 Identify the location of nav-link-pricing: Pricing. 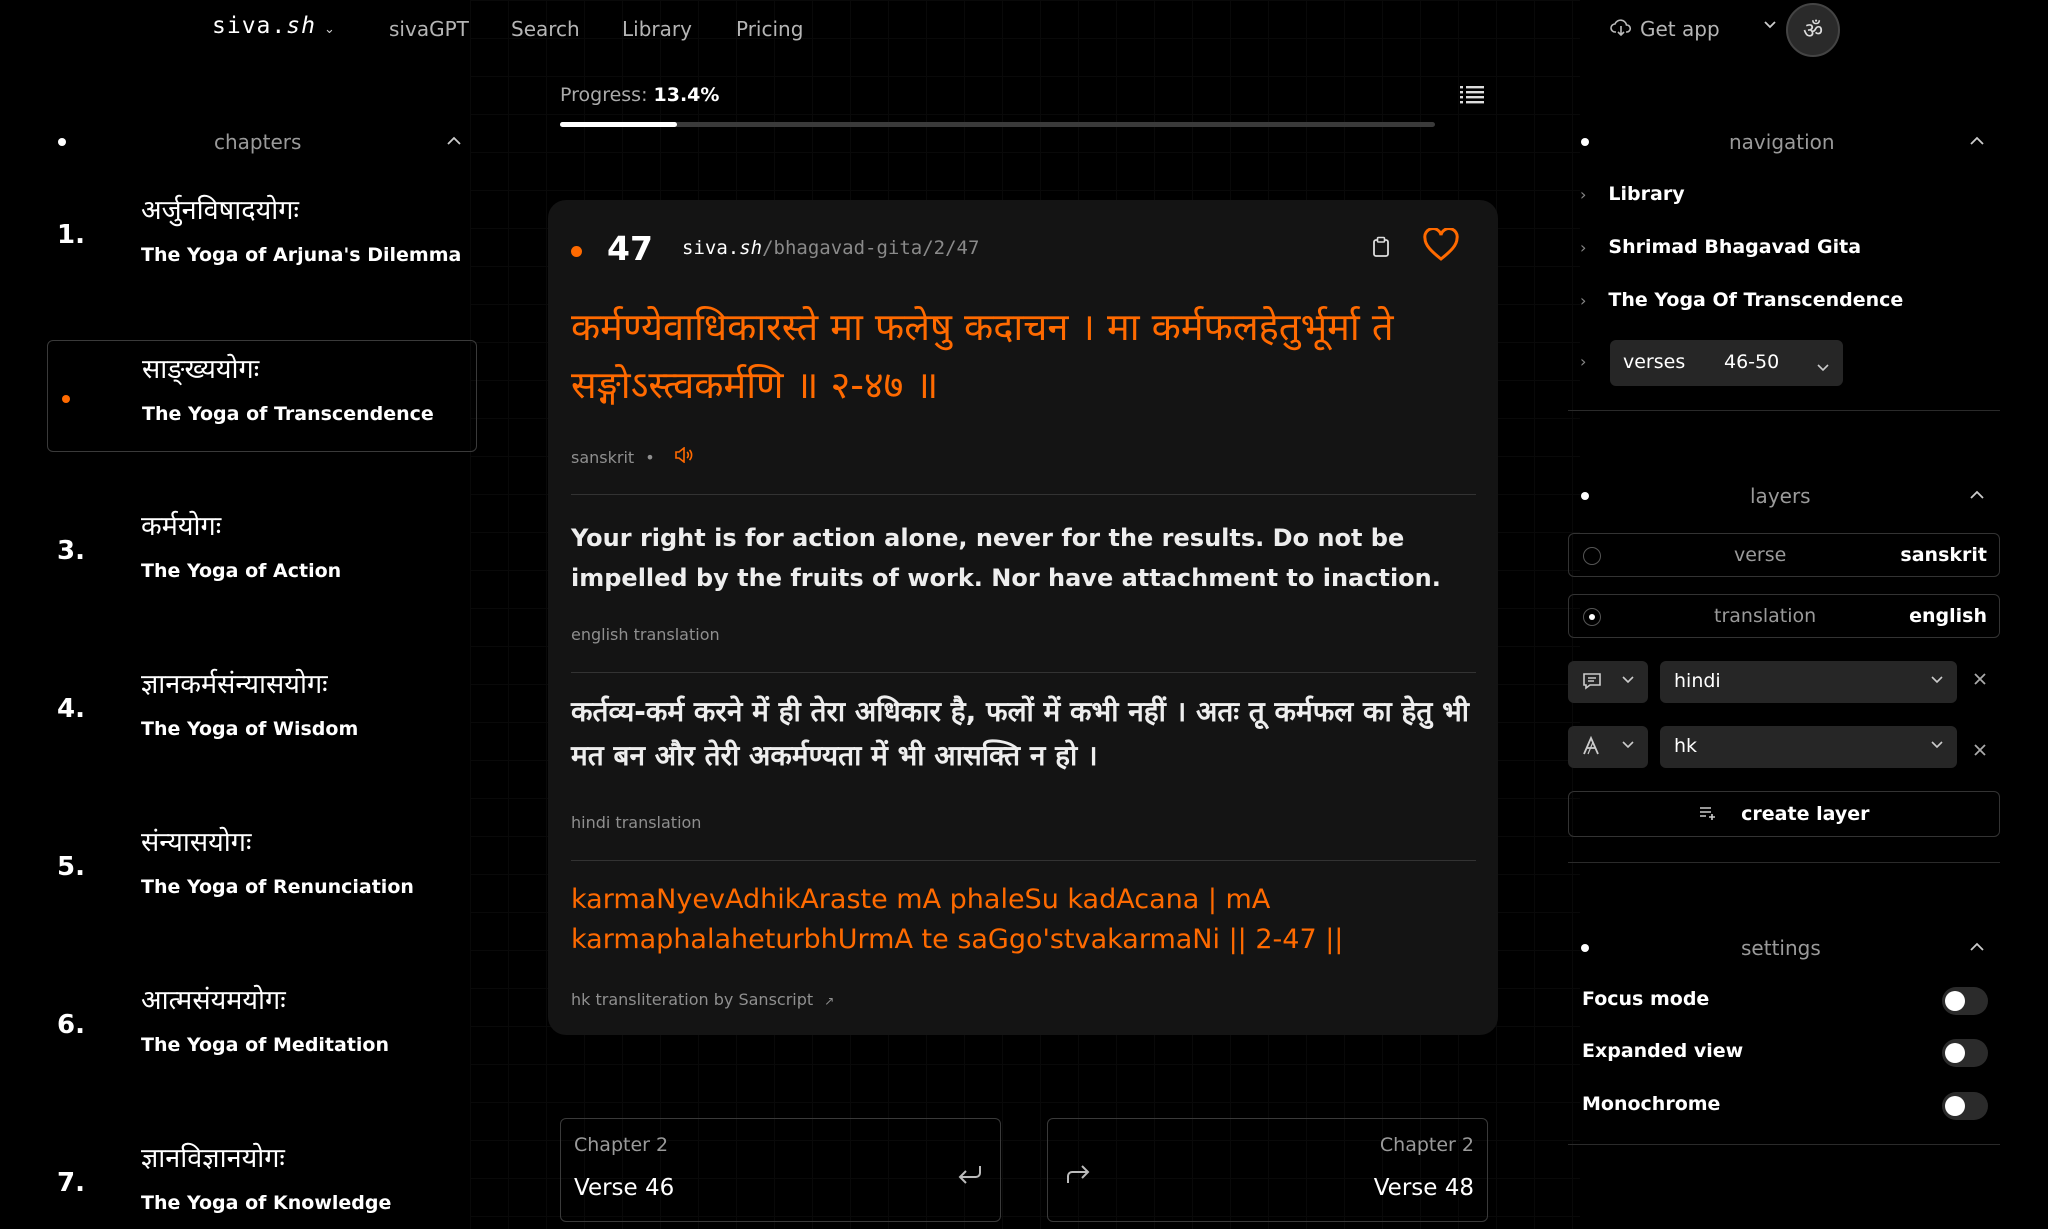
(769, 29).